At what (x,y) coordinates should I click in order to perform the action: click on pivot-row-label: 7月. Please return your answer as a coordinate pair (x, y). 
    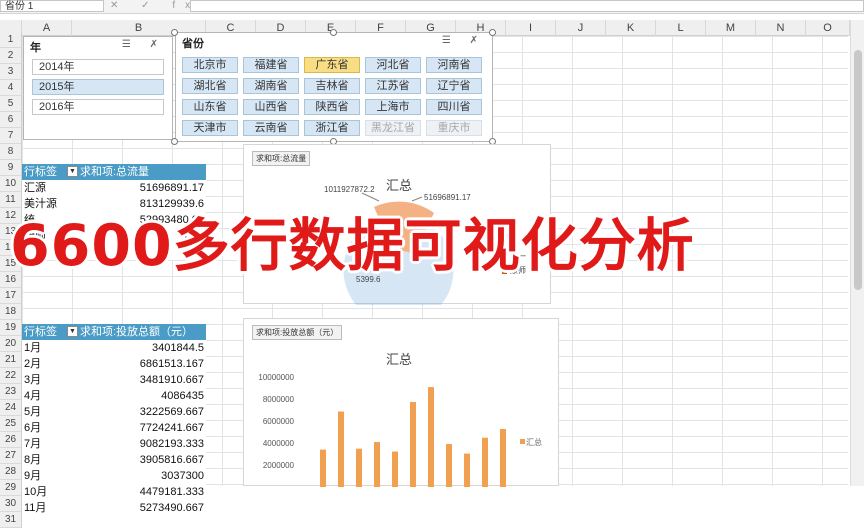
    Looking at the image, I should click on (33, 444).